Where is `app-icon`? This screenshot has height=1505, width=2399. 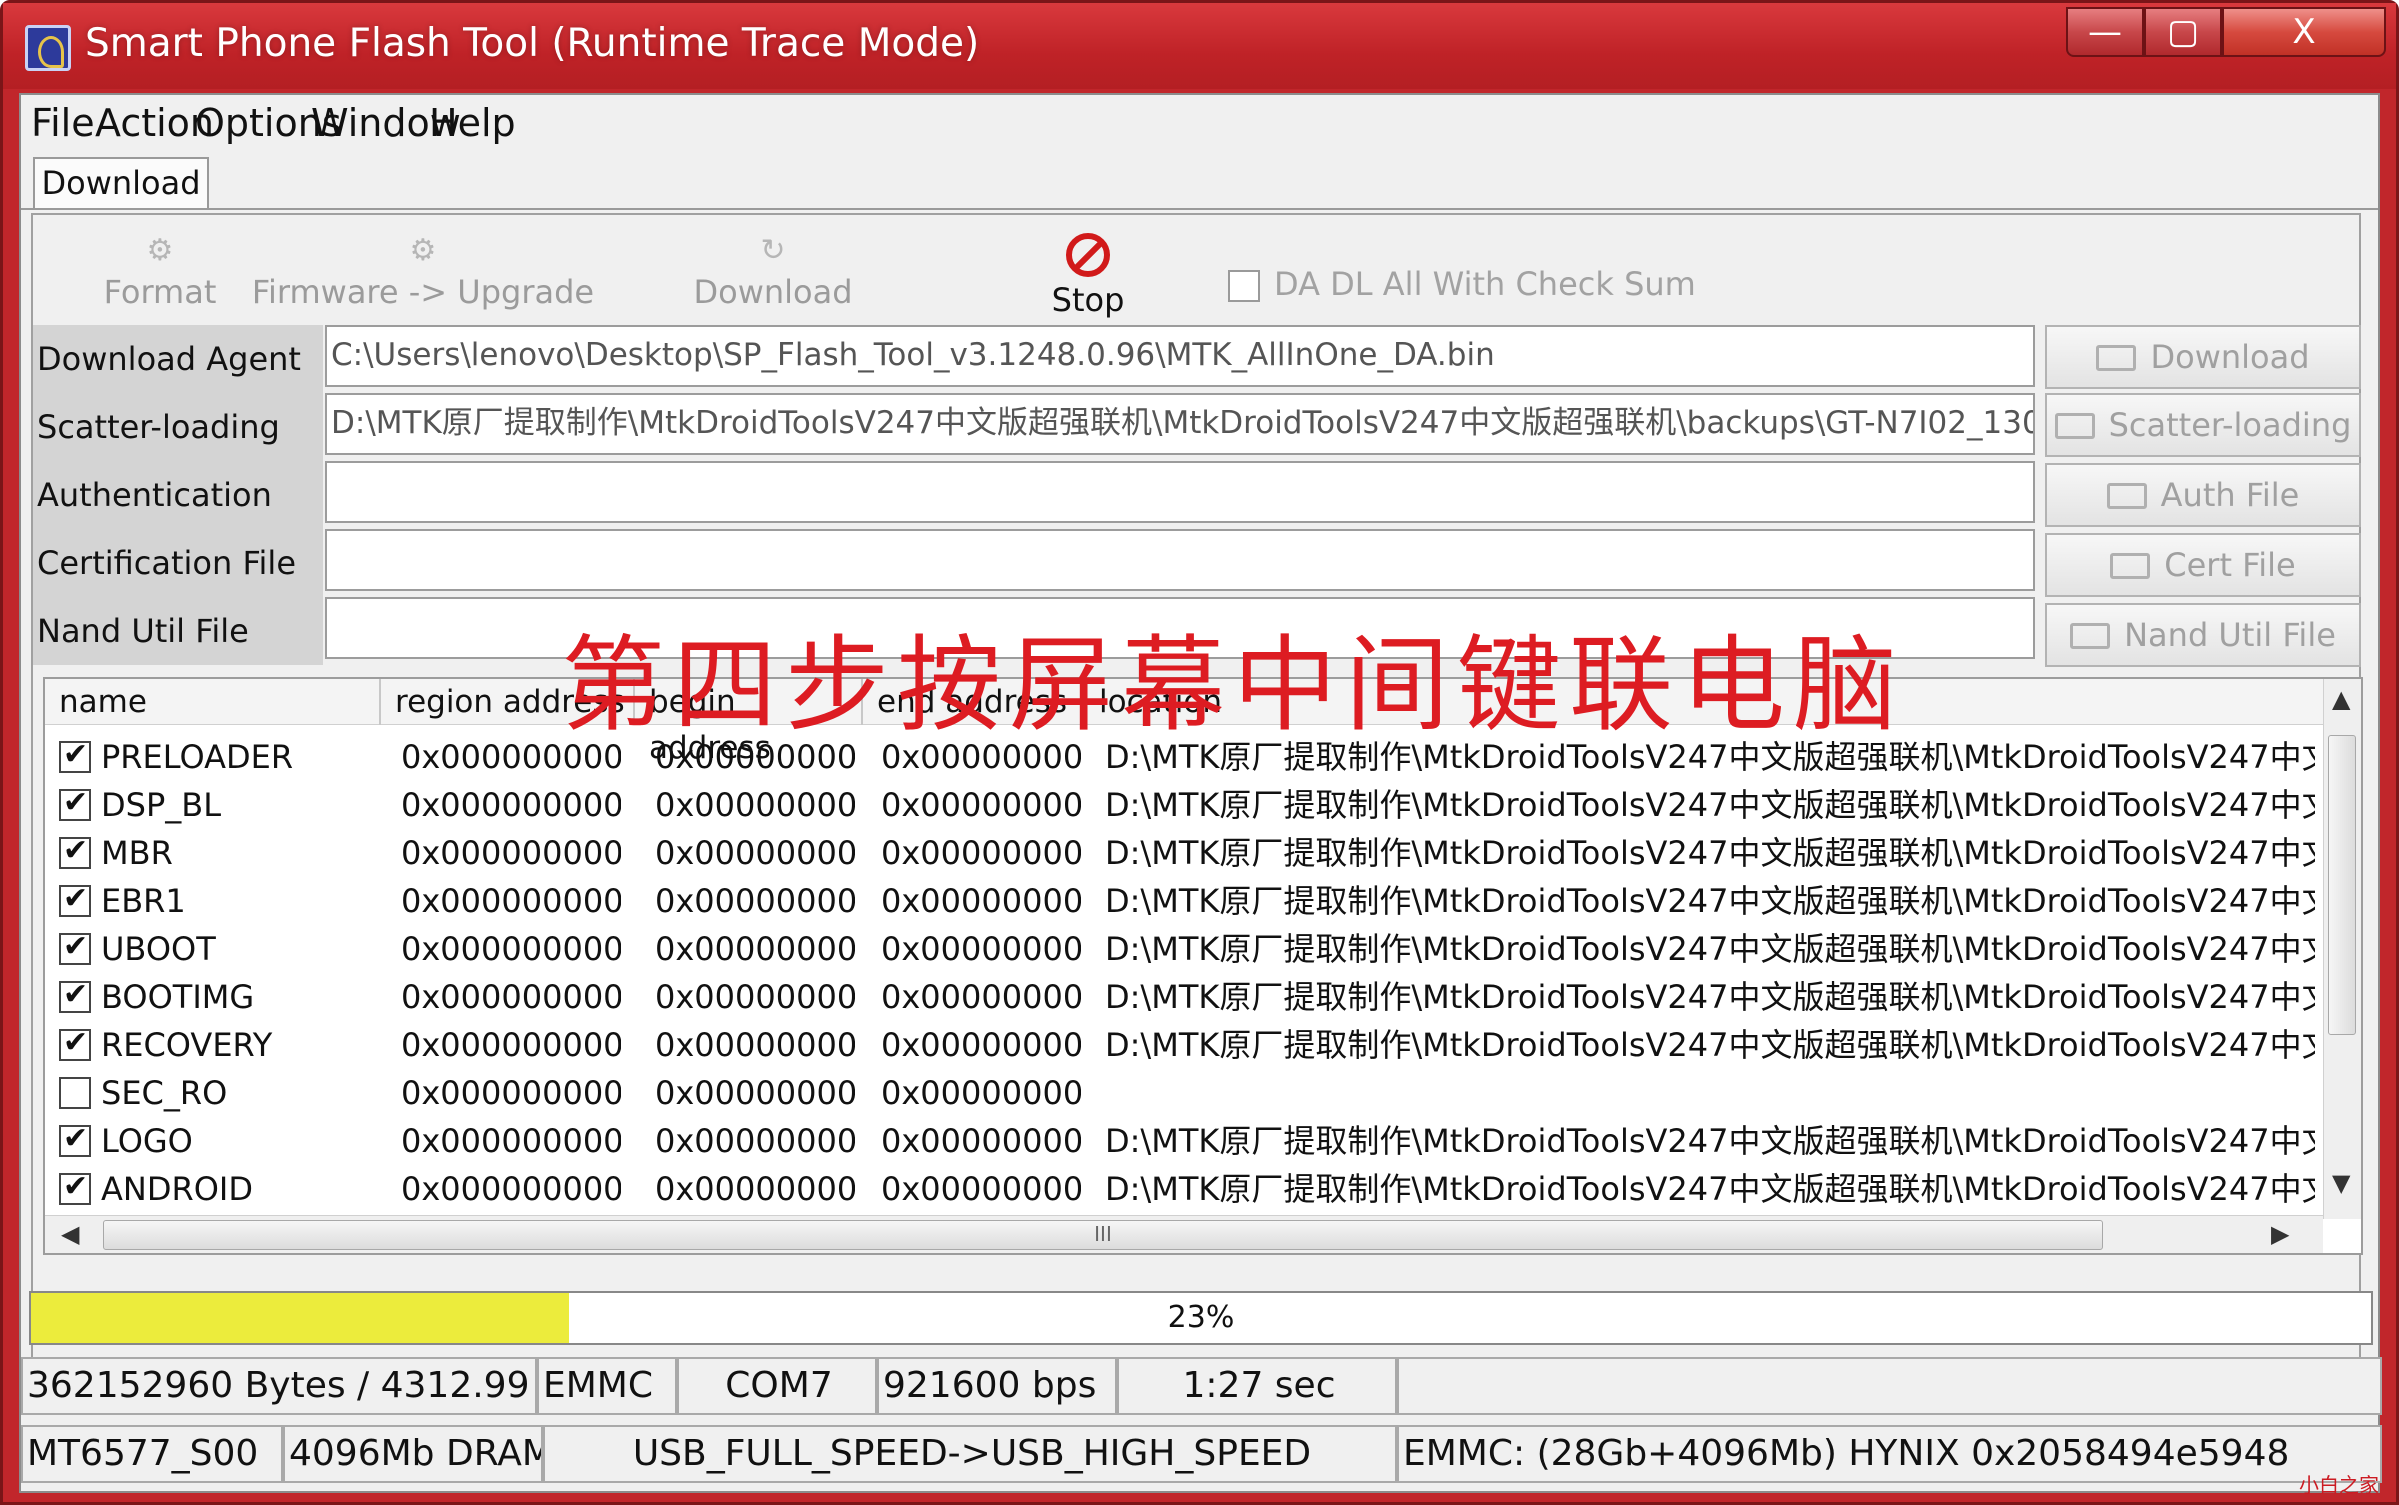 app-icon is located at coordinates (48, 48).